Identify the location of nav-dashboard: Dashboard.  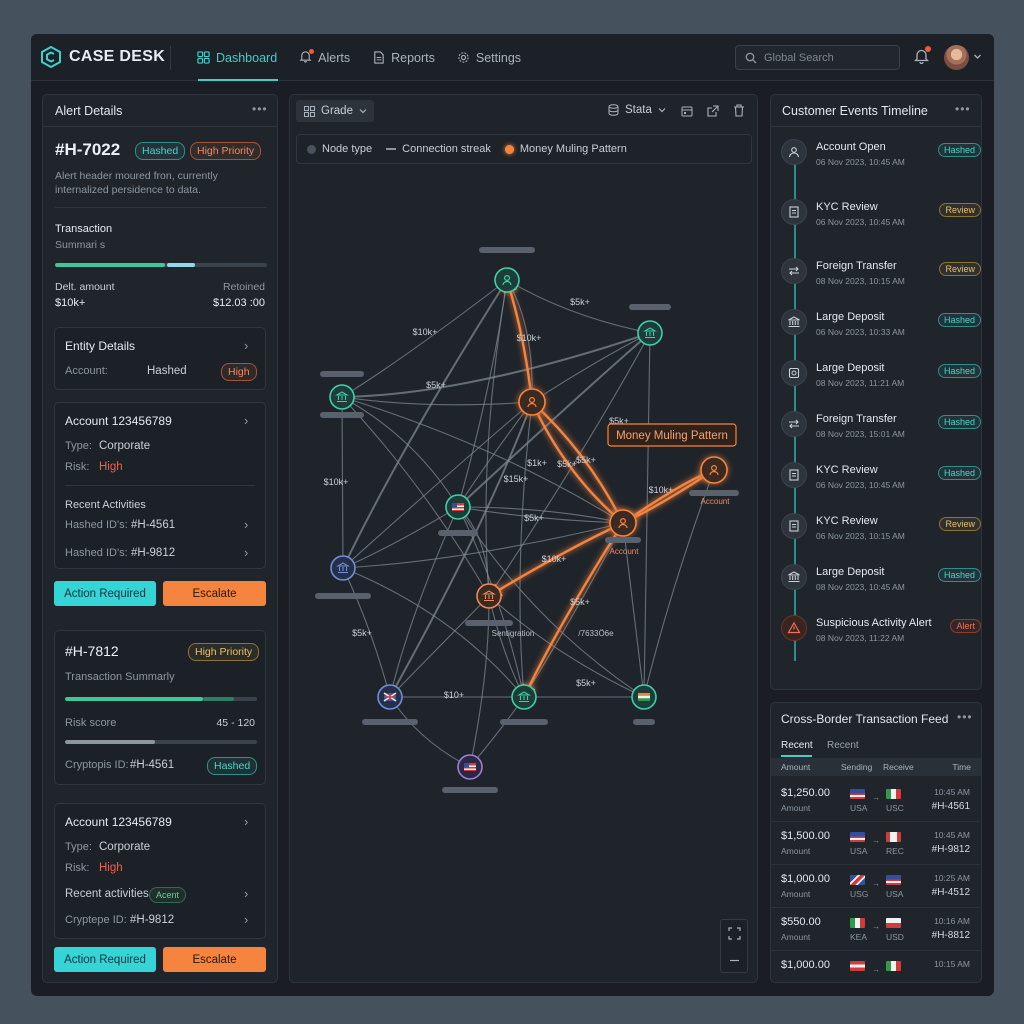
(237, 57).